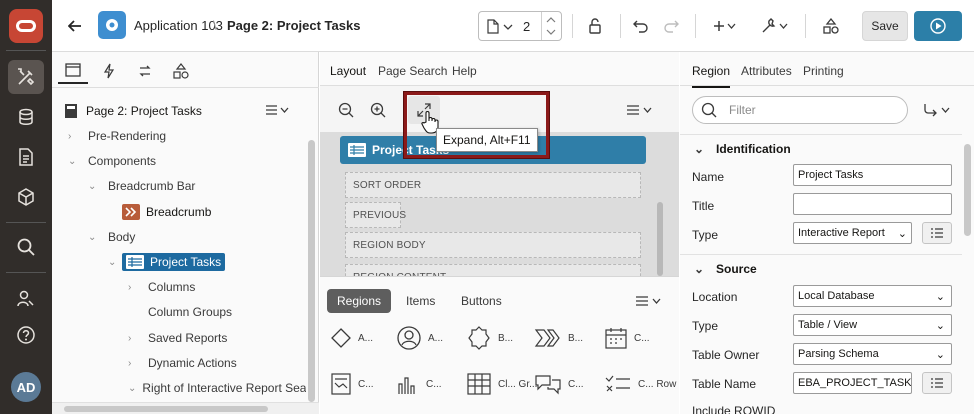 The width and height of the screenshot is (974, 414). What do you see at coordinates (823, 71) in the screenshot?
I see `tab-printing: Printing` at bounding box center [823, 71].